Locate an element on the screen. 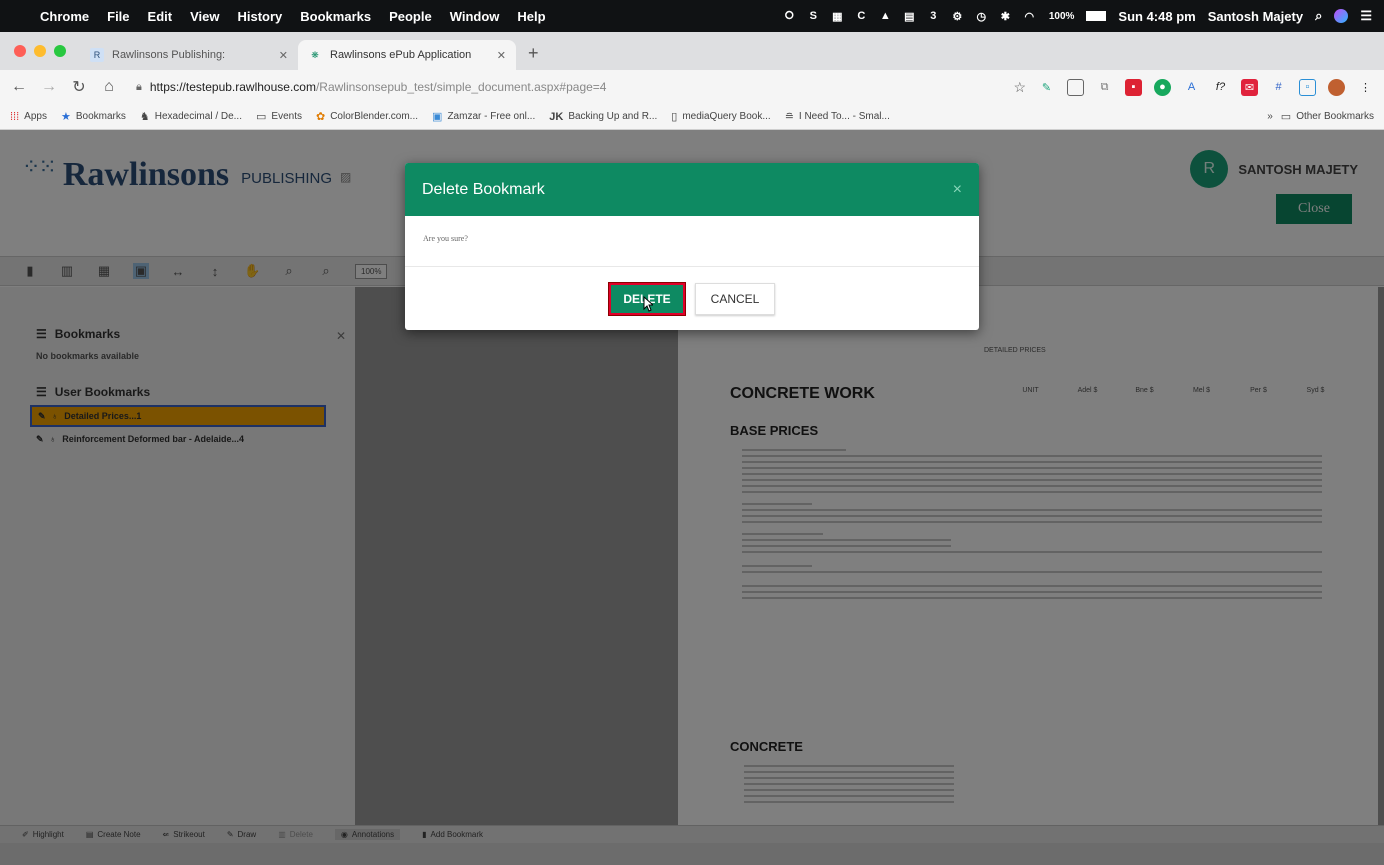 The image size is (1384, 865). extension-copy-icon: ⧉ is located at coordinates (1104, 87).